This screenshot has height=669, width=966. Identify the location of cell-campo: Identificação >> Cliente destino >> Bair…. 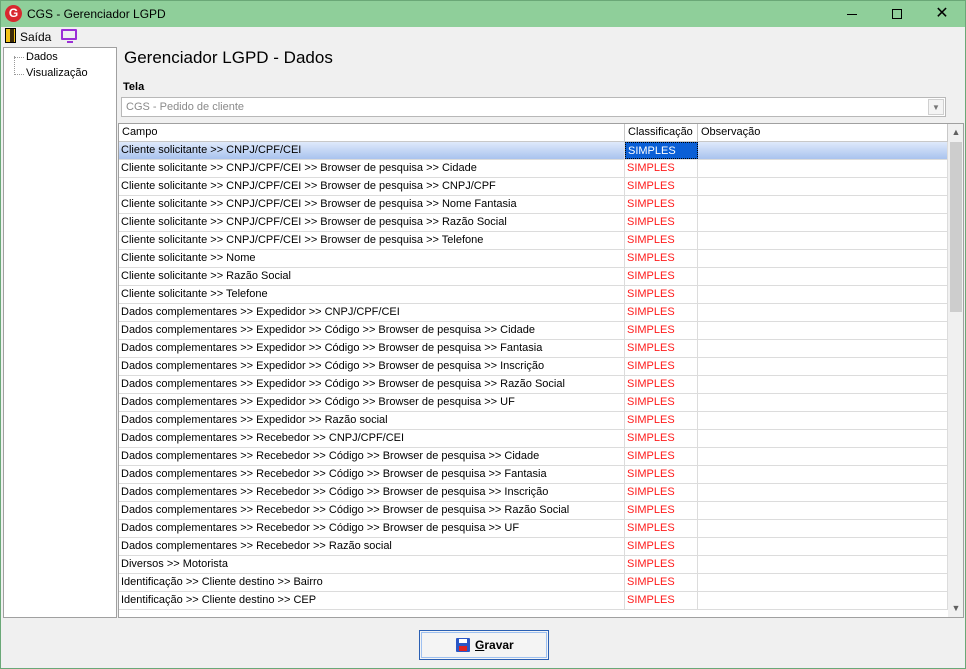
(372, 582).